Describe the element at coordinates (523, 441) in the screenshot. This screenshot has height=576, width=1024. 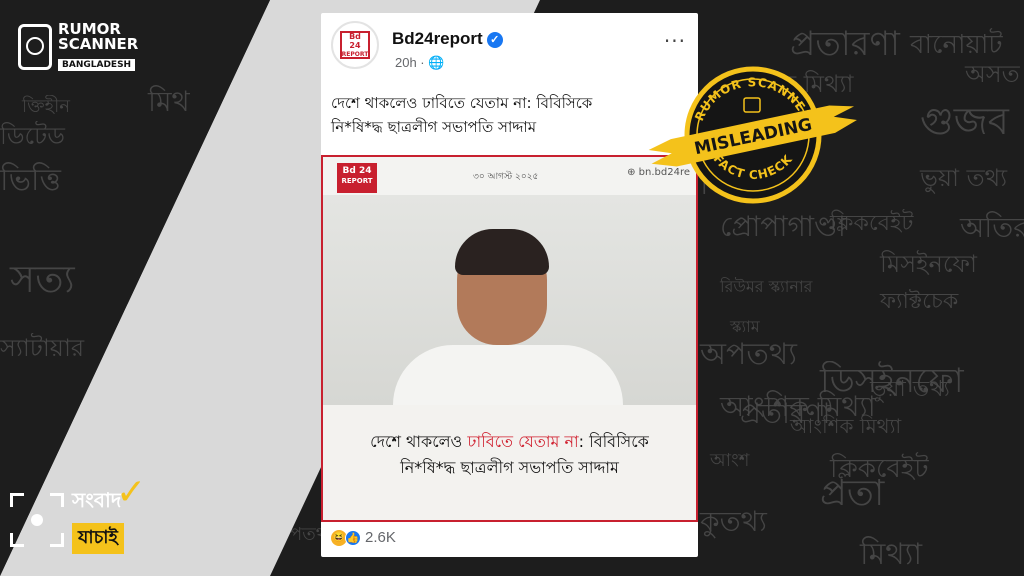
I see `headline-highlight: ঢাবিতে যেতাম না` at that location.